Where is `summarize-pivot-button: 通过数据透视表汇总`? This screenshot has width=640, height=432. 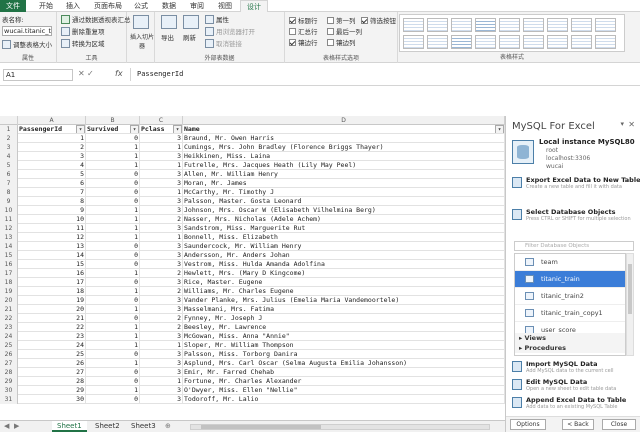 summarize-pivot-button: 通过数据透视表汇总 is located at coordinates (96, 19).